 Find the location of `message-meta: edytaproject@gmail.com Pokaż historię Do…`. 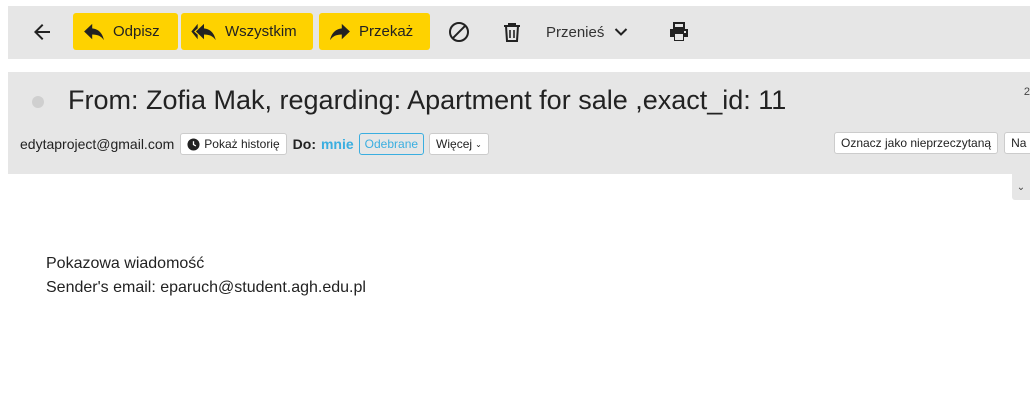

message-meta: edytaproject@gmail.com Pokaż historię Do… is located at coordinates (254, 144).